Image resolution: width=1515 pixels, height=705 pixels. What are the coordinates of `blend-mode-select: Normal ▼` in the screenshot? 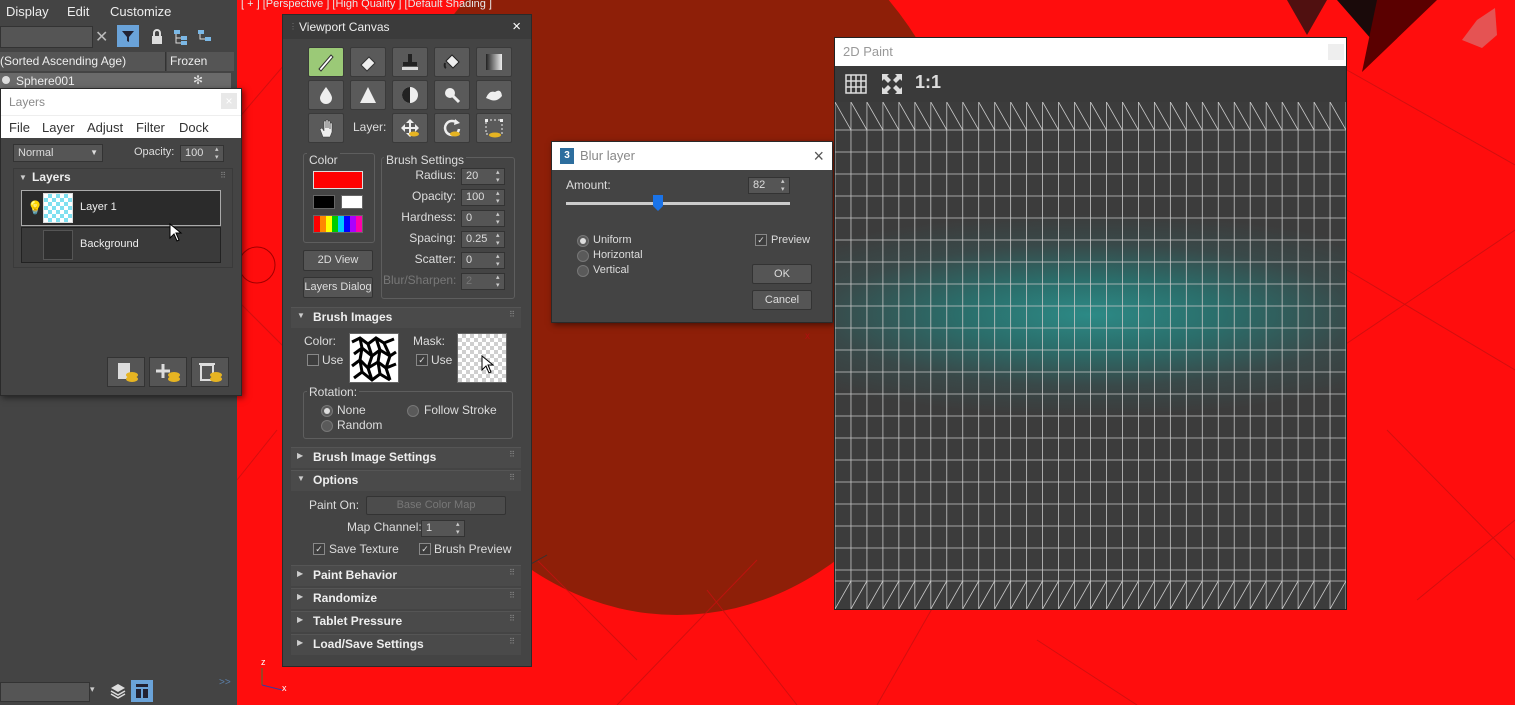 It's located at (58, 153).